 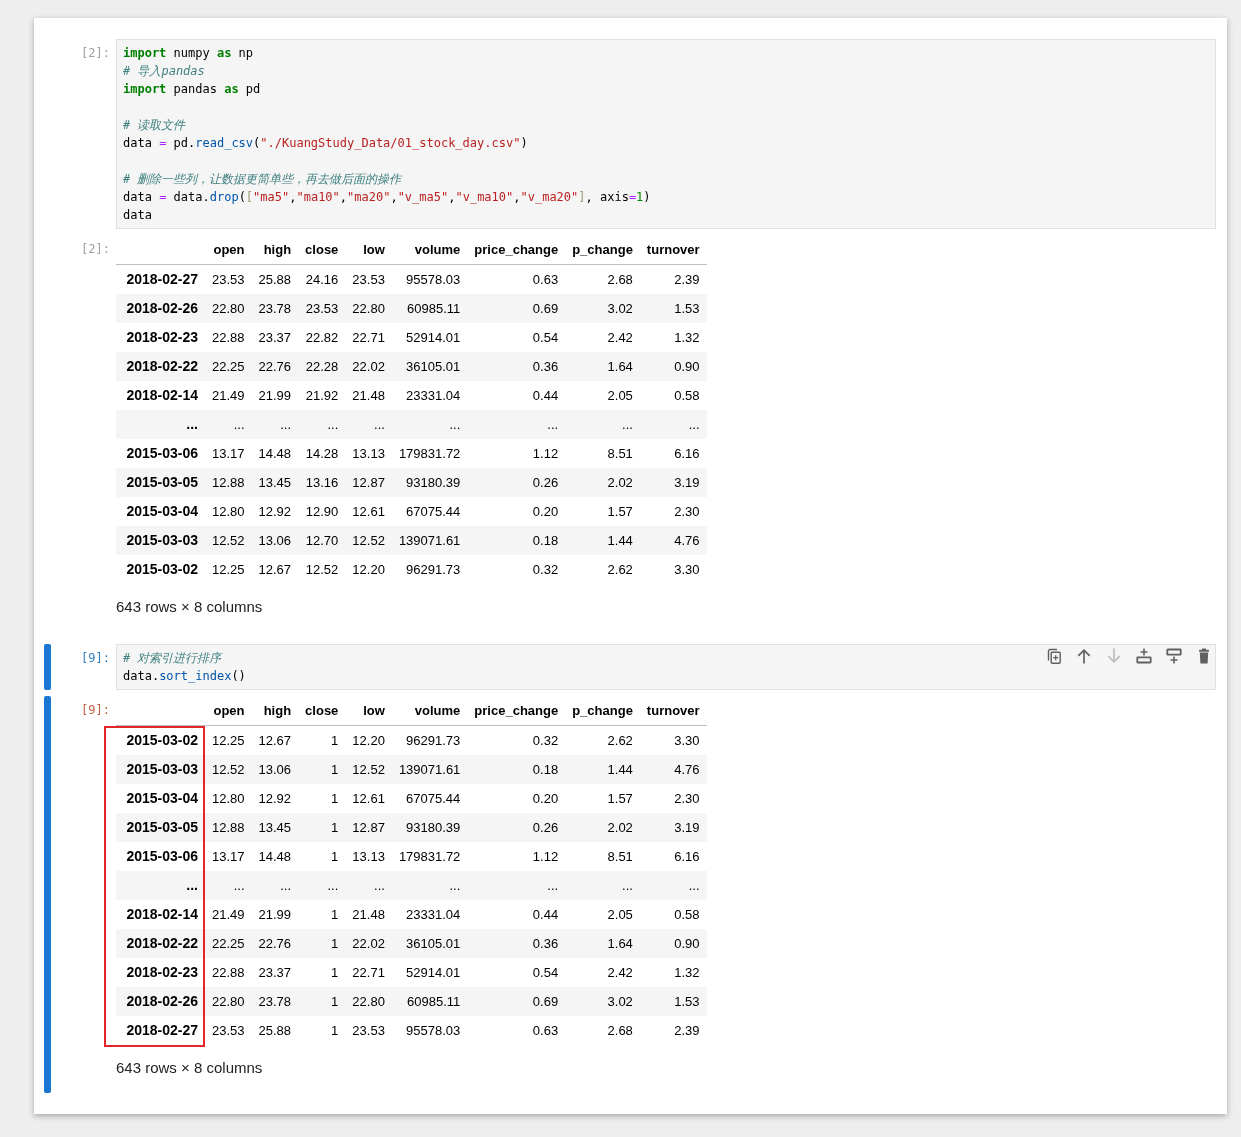 What do you see at coordinates (516, 366) in the screenshot?
I see `table-cell: 0.36` at bounding box center [516, 366].